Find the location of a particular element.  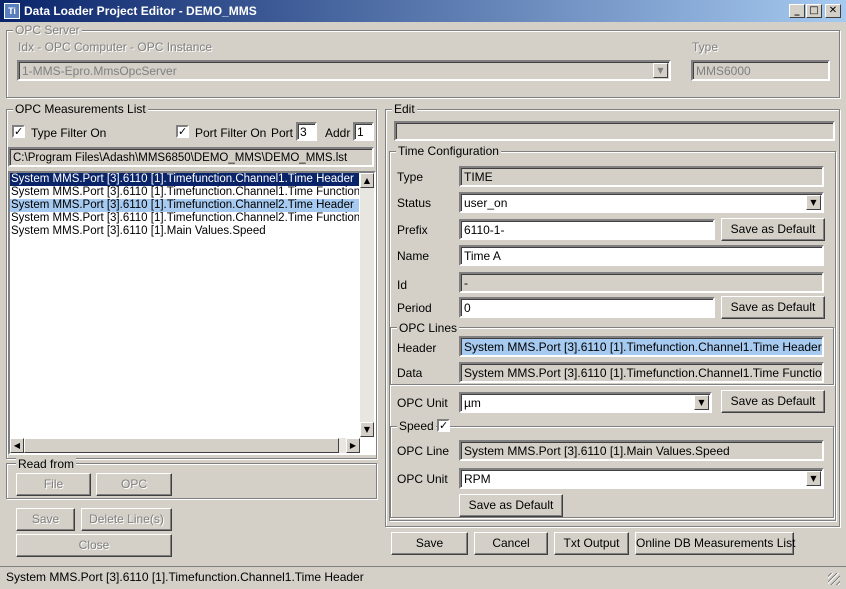

tc-prefix-input: 6110-1- is located at coordinates (587, 229).